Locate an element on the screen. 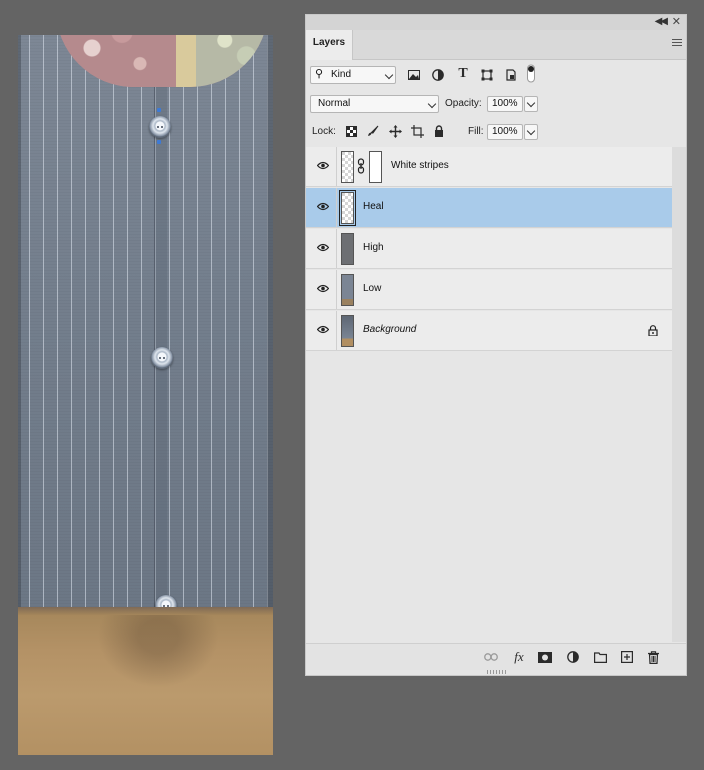 The height and width of the screenshot is (770, 704). type-filter-icon: T is located at coordinates (463, 73).